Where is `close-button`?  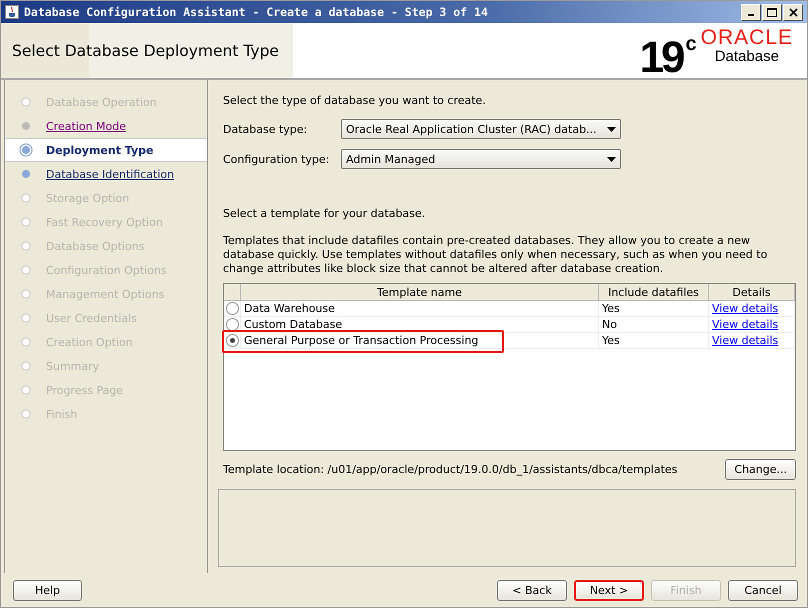
close-button is located at coordinates (793, 12).